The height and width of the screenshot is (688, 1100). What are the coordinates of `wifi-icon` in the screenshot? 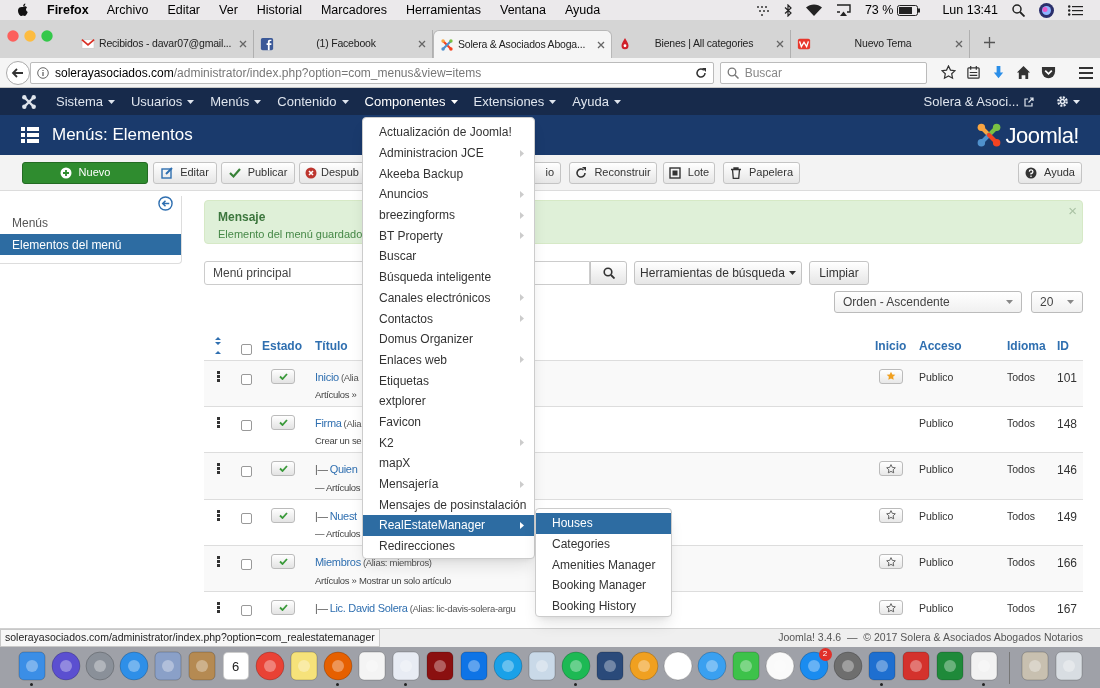 It's located at (813, 10).